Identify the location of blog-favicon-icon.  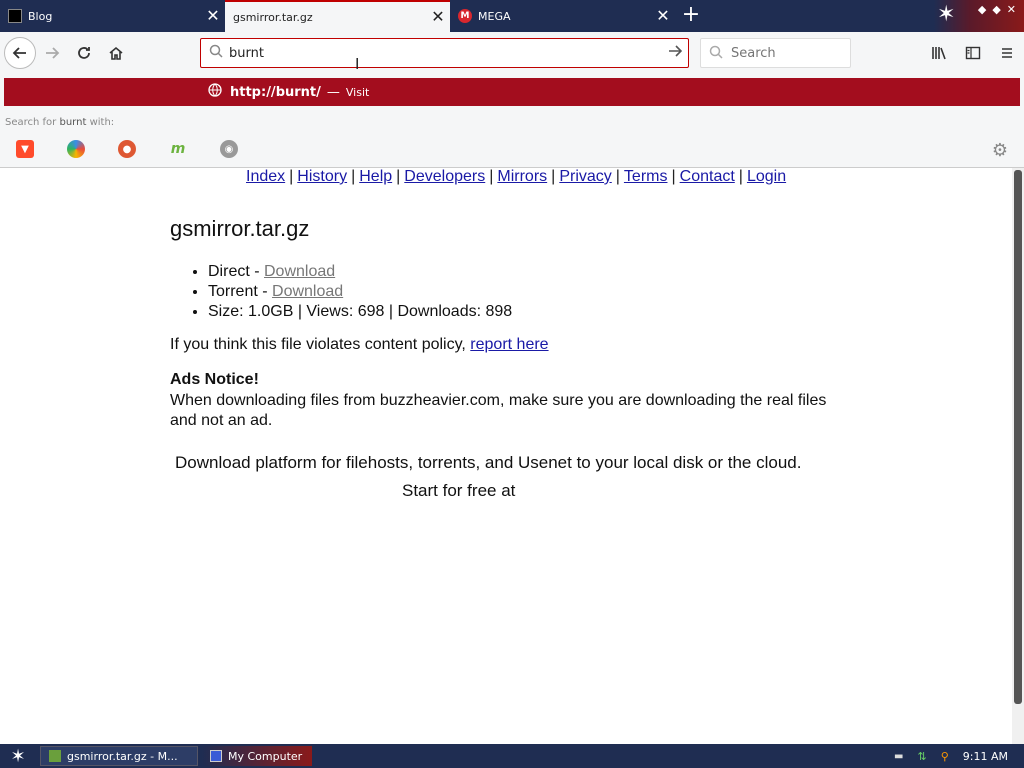
(15, 16).